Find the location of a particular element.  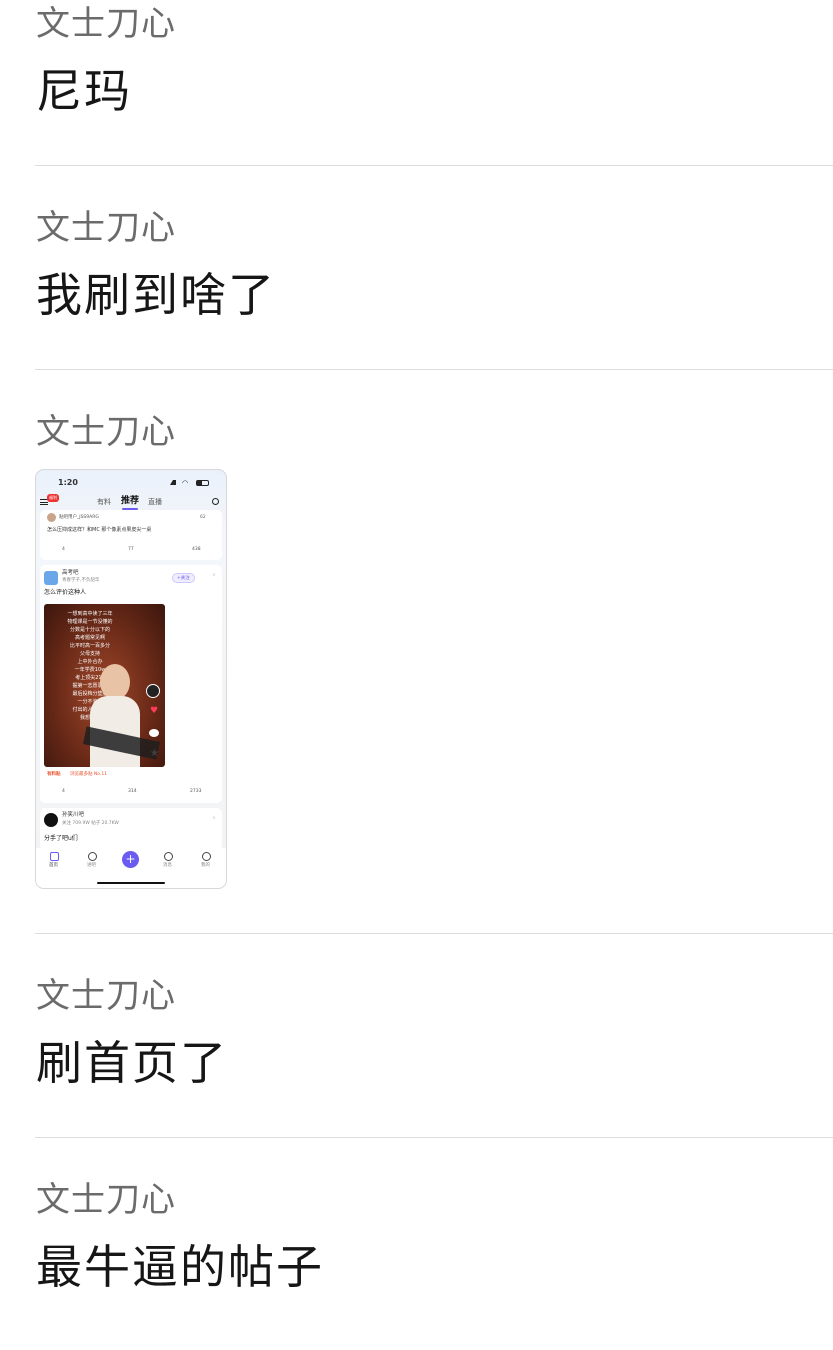

person-figure is located at coordinates (115, 682).